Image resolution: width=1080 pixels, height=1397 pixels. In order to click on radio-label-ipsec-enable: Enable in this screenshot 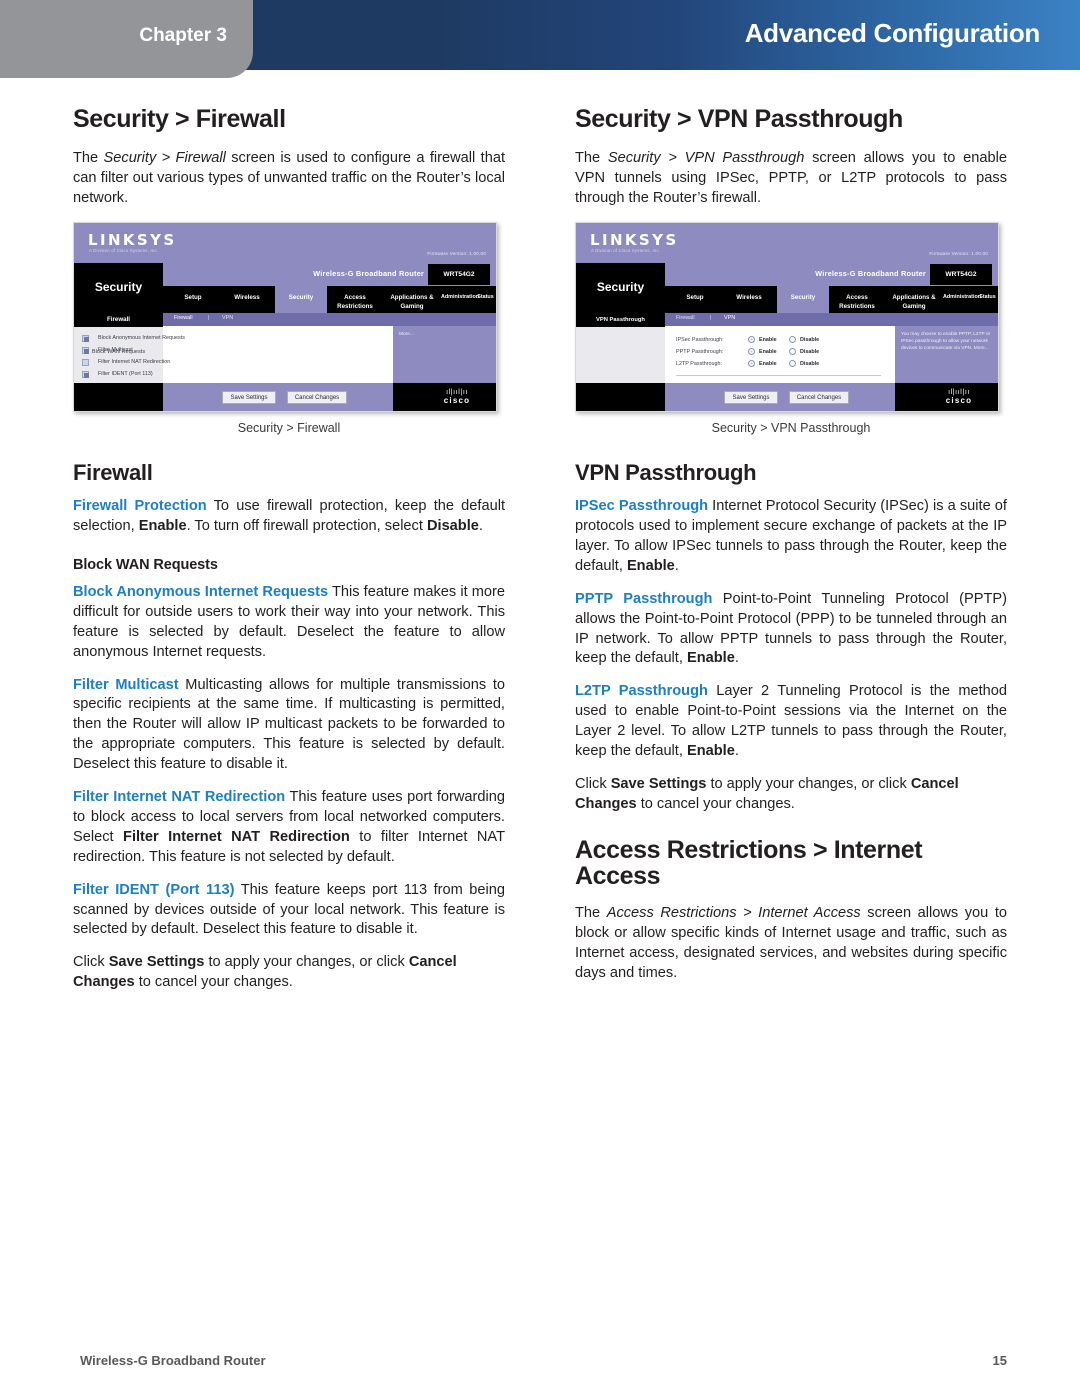, I will do `click(768, 339)`.